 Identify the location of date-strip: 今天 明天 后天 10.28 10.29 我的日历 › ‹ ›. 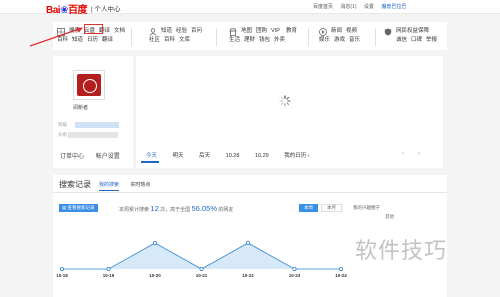
(289, 157).